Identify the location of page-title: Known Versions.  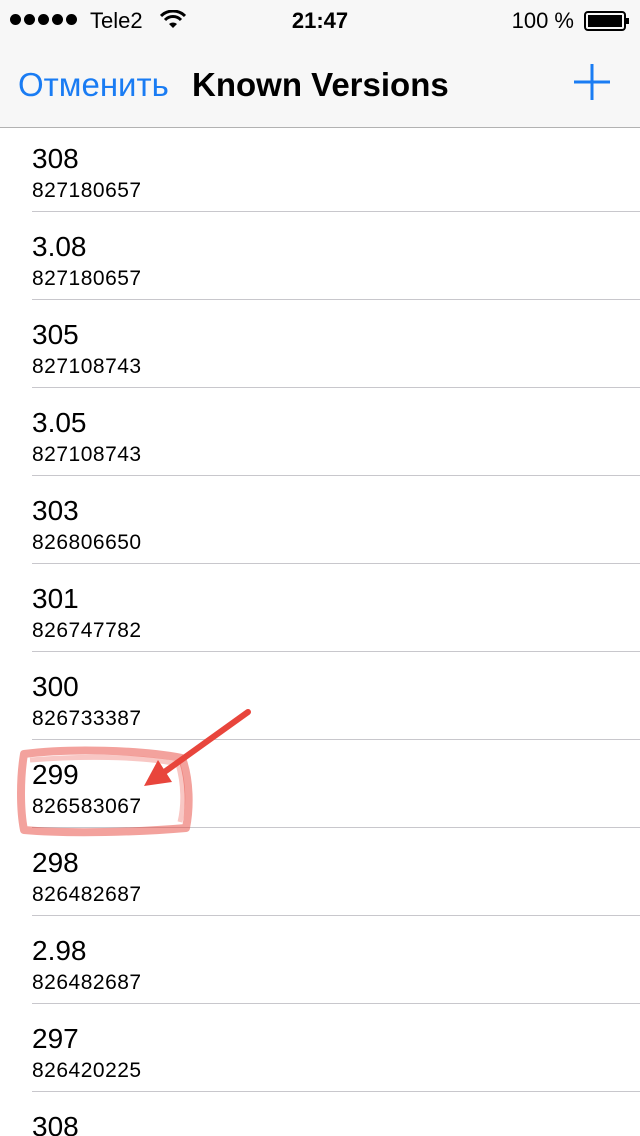
(320, 84).